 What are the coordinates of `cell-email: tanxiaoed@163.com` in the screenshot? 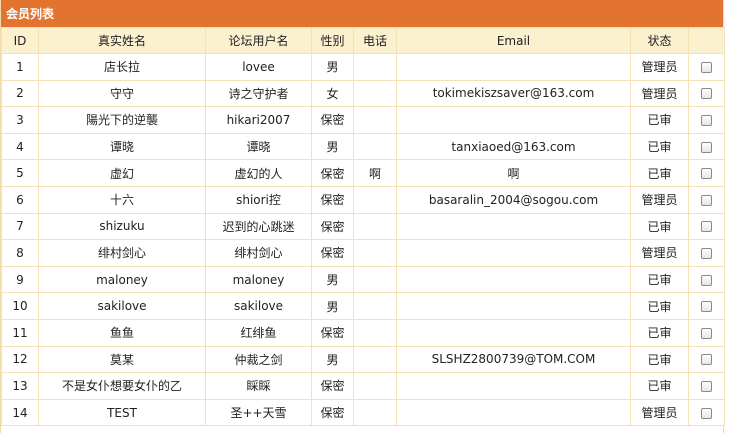 It's located at (513, 146).